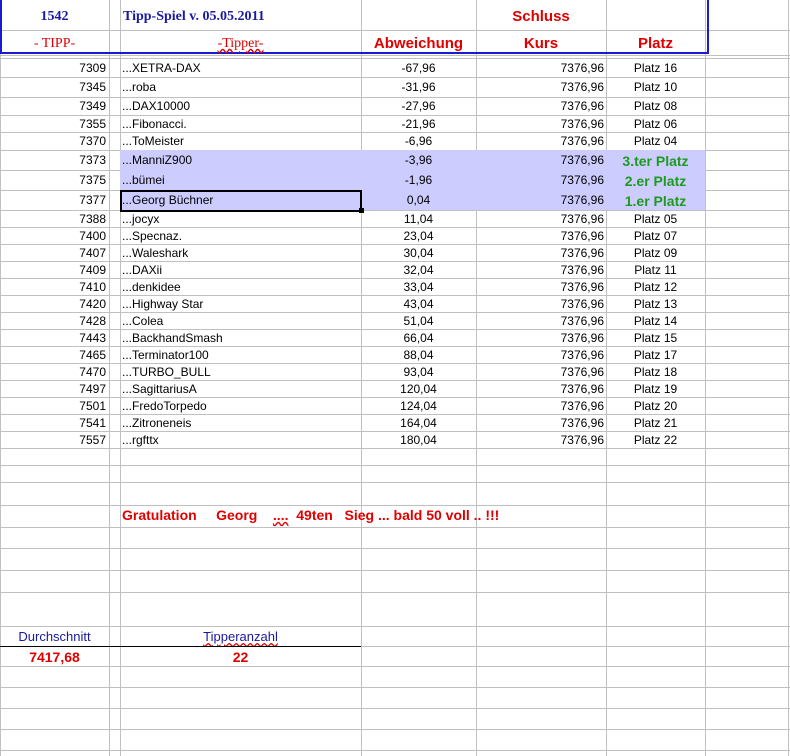  Describe the element at coordinates (240, 68) in the screenshot. I see `cell-tipper: ...XETRA-DAX` at that location.